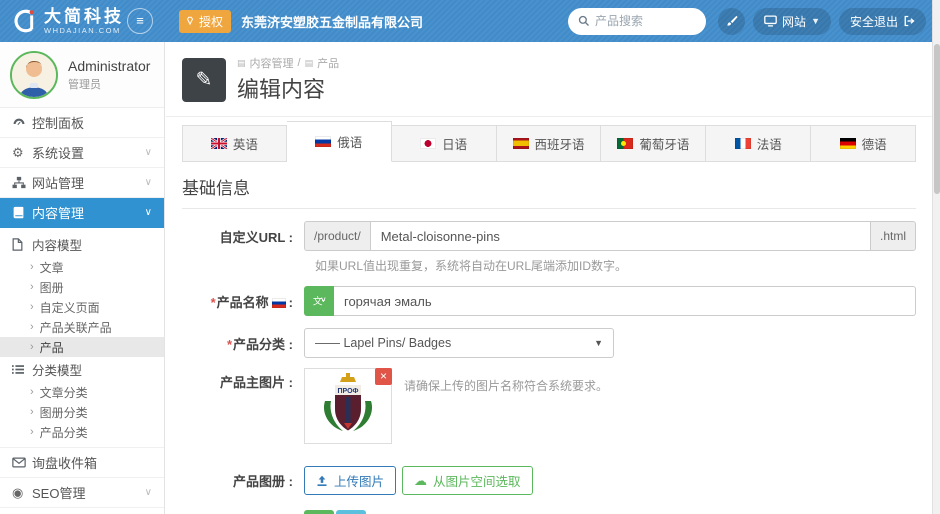 This screenshot has height=514, width=940. What do you see at coordinates (347, 391) in the screenshot?
I see `badge-text: ПРОФ` at bounding box center [347, 391].